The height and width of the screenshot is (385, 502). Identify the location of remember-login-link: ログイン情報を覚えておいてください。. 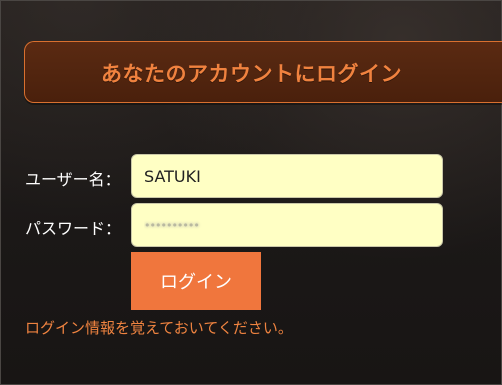
(159, 327).